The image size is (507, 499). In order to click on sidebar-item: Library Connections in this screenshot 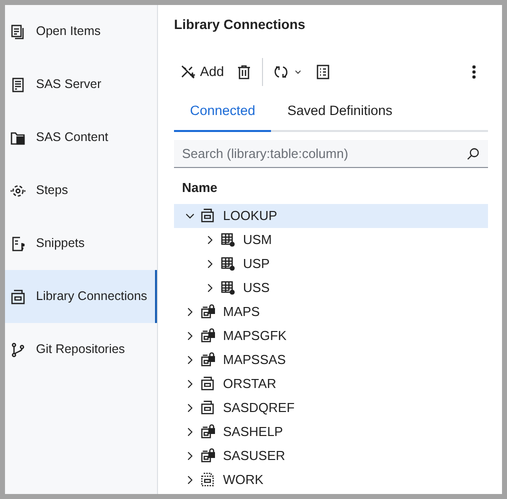, I will do `click(81, 296)`.